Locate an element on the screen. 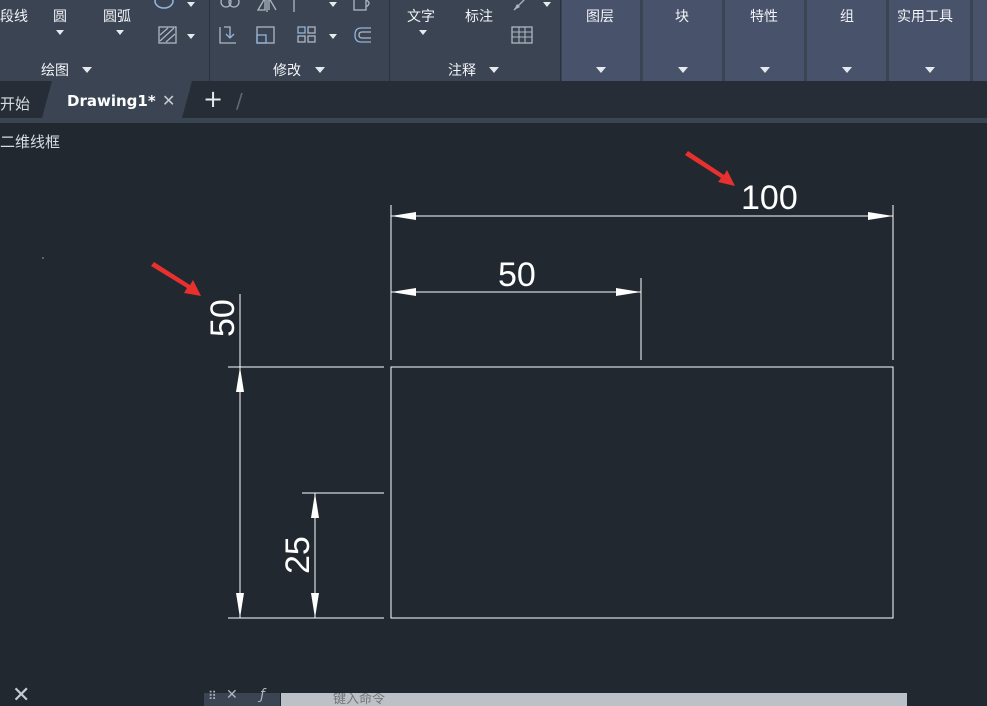 Image resolution: width=987 pixels, height=706 pixels. dim-25-arrow-bottom is located at coordinates (315, 605).